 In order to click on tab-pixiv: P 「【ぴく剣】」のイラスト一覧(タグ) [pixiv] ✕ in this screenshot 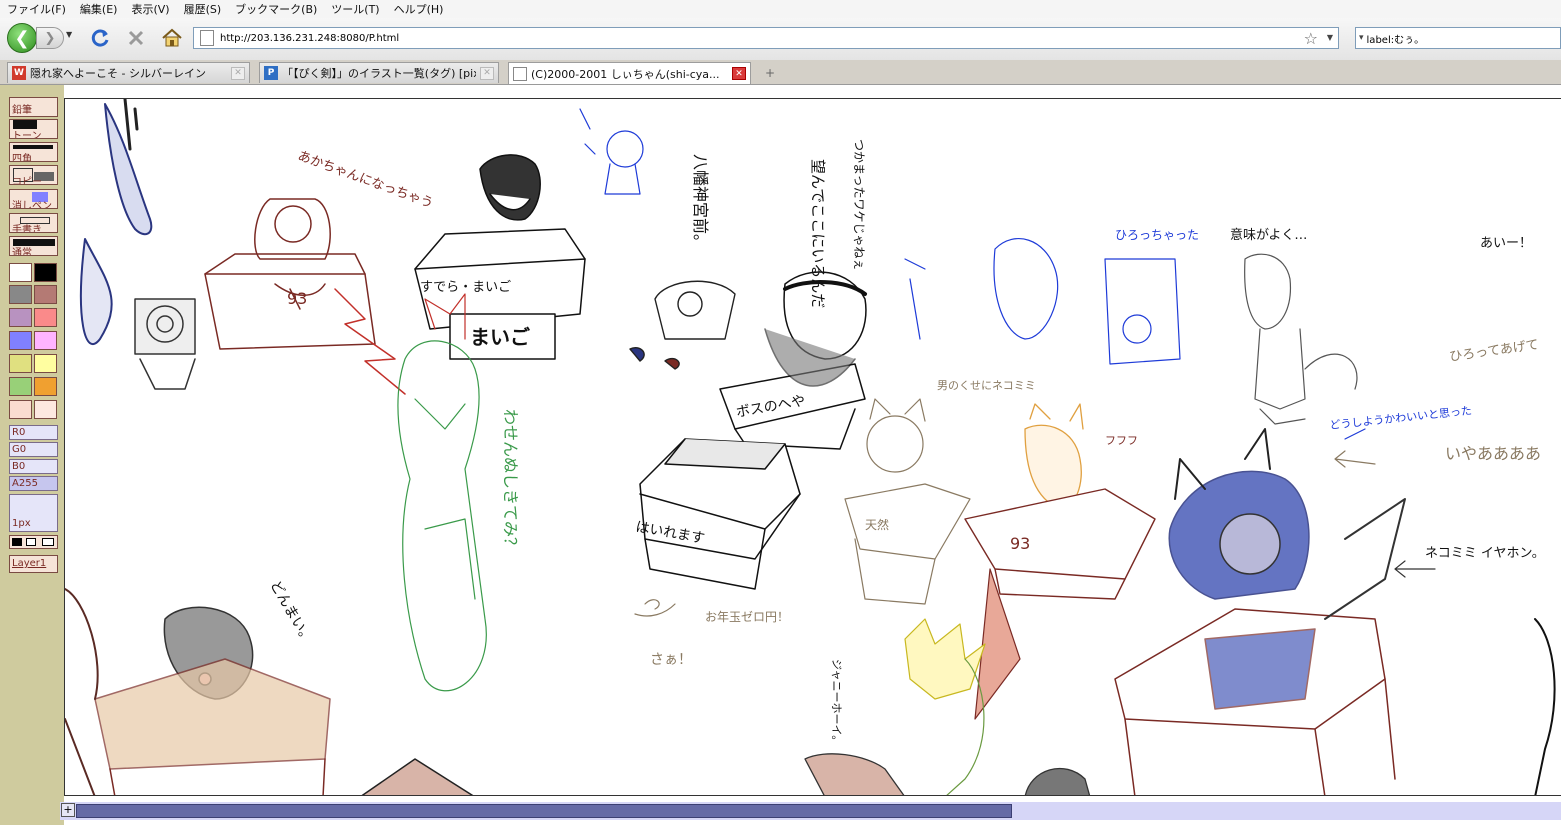, I will do `click(379, 72)`.